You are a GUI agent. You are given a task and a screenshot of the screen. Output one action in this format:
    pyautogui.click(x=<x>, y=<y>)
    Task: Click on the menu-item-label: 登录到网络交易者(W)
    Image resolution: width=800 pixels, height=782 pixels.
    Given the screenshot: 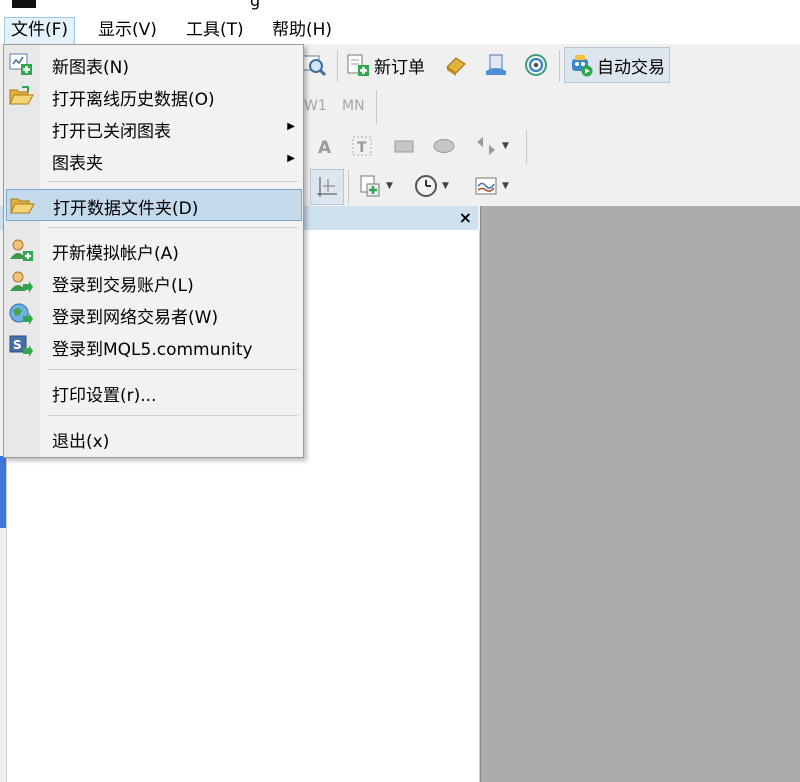 What is the action you would take?
    pyautogui.click(x=135, y=318)
    